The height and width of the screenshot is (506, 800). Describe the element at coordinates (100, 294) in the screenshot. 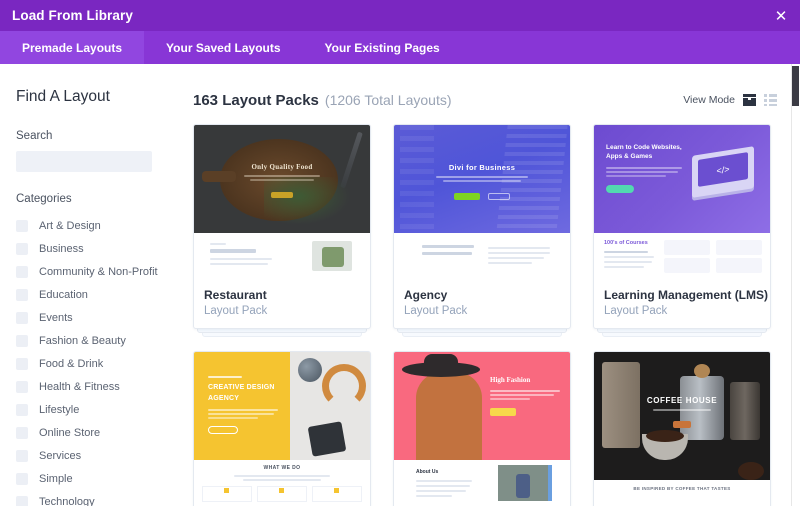

I see `category-item-education: Education` at that location.